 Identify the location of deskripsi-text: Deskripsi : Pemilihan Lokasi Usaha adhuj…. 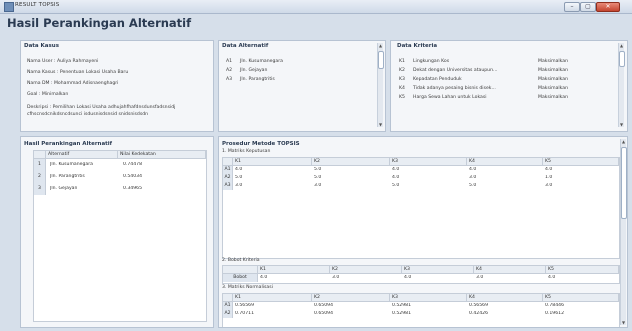
(101, 107).